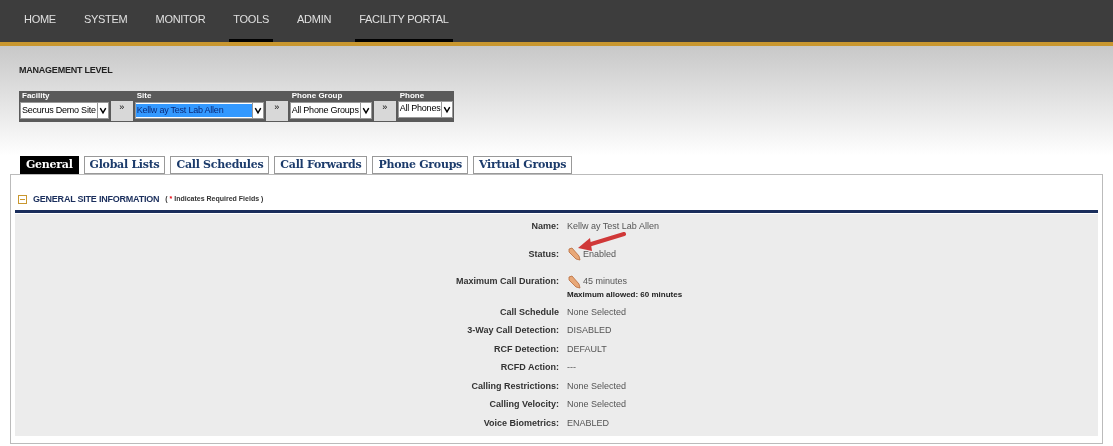 The height and width of the screenshot is (446, 1113). Describe the element at coordinates (404, 21) in the screenshot. I see `nav-link: FACILITY PORTAL` at that location.